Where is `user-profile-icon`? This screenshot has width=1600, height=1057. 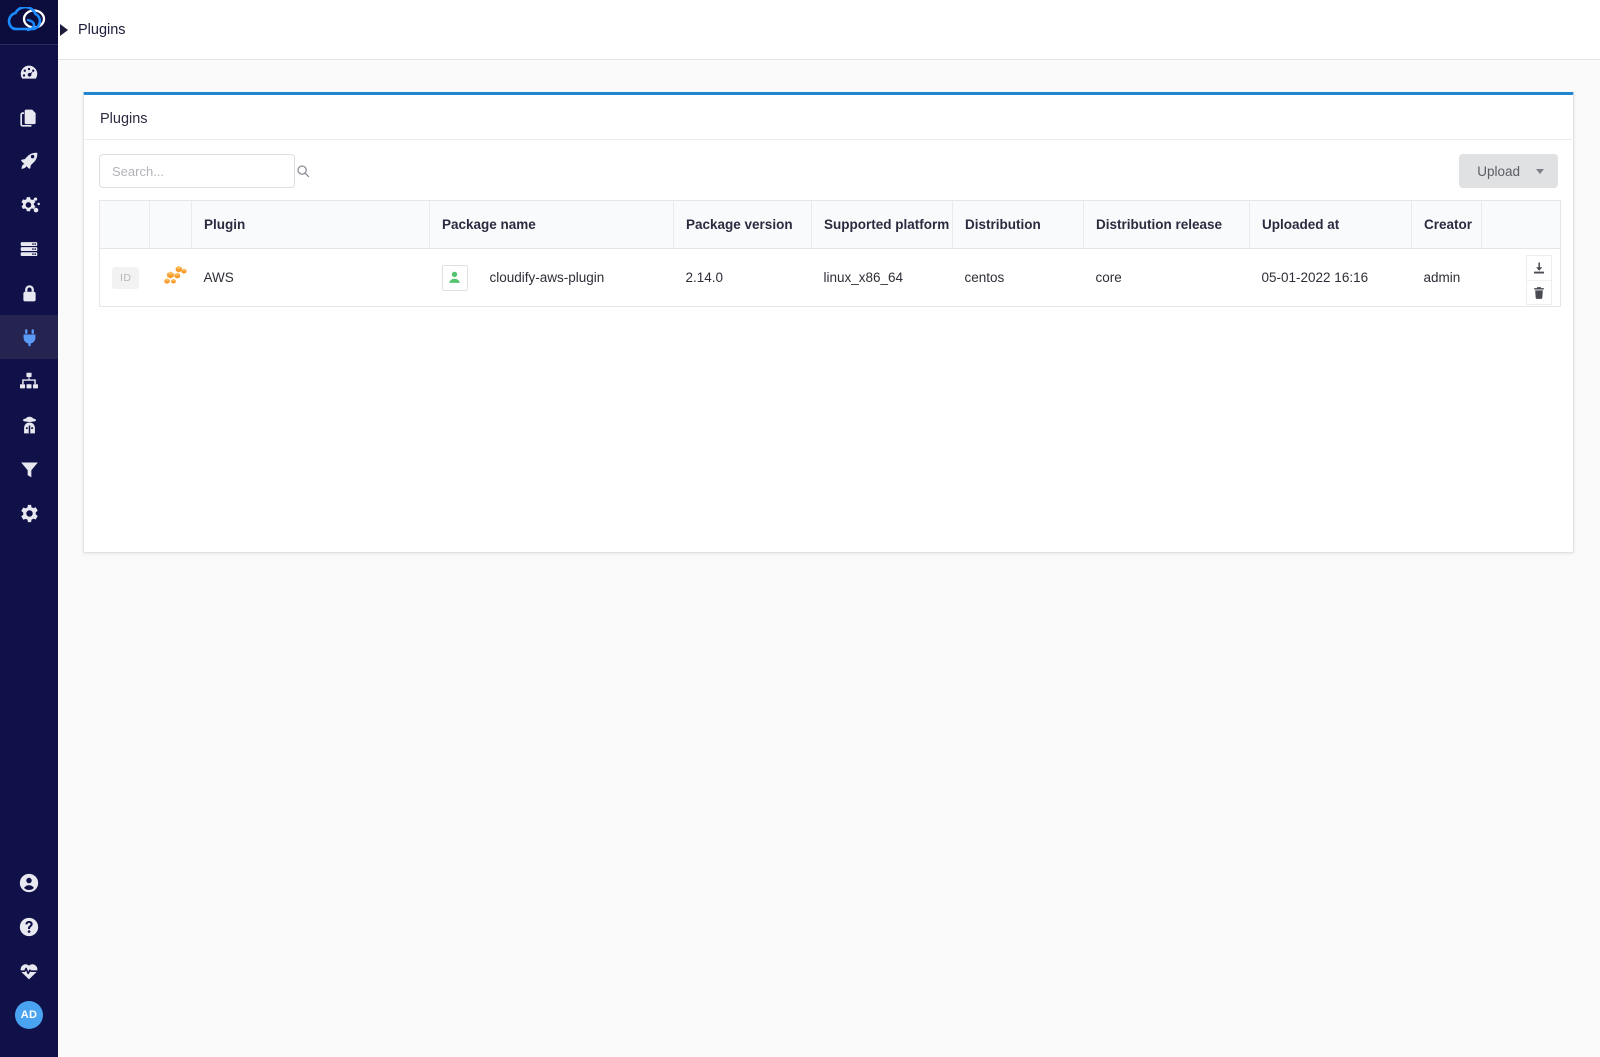 user-profile-icon is located at coordinates (29, 883).